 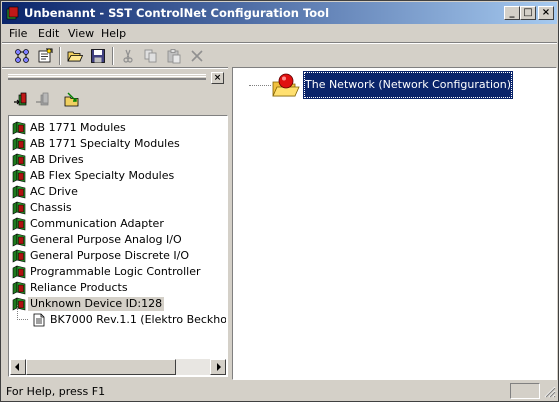 I want to click on network-browse-icon, so click(x=22, y=56).